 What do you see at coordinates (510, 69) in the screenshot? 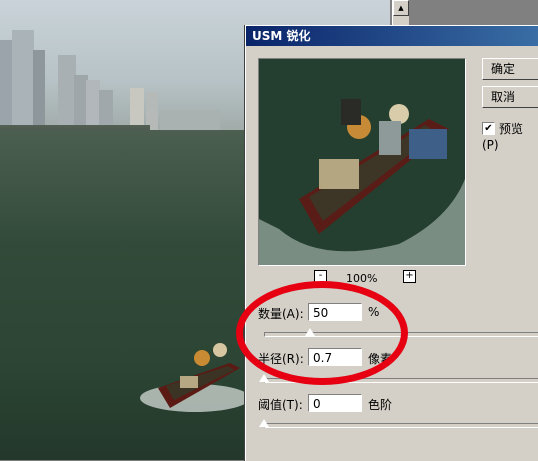
I see `ok-button: 确定` at bounding box center [510, 69].